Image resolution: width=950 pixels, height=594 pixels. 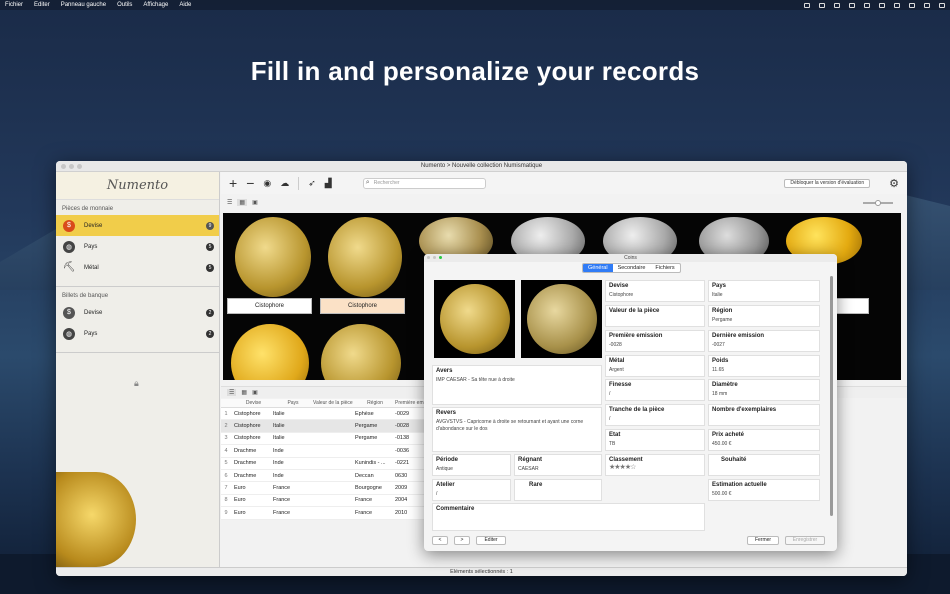 What do you see at coordinates (558, 490) in the screenshot?
I see `field-rare: Rare` at bounding box center [558, 490].